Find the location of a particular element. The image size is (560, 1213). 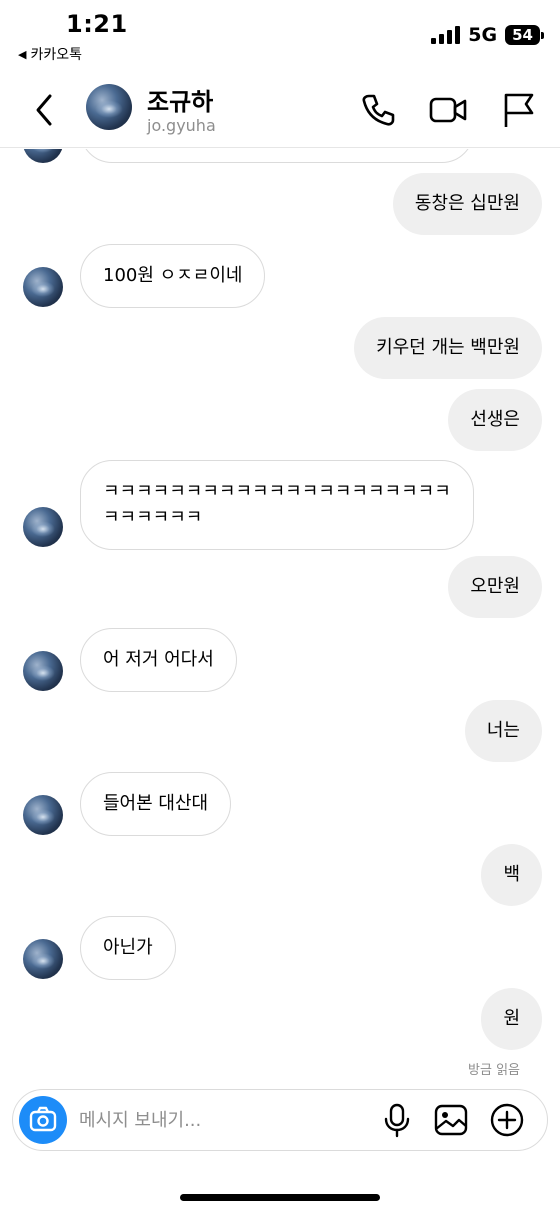

contact-name: 조규하 is located at coordinates (180, 99).